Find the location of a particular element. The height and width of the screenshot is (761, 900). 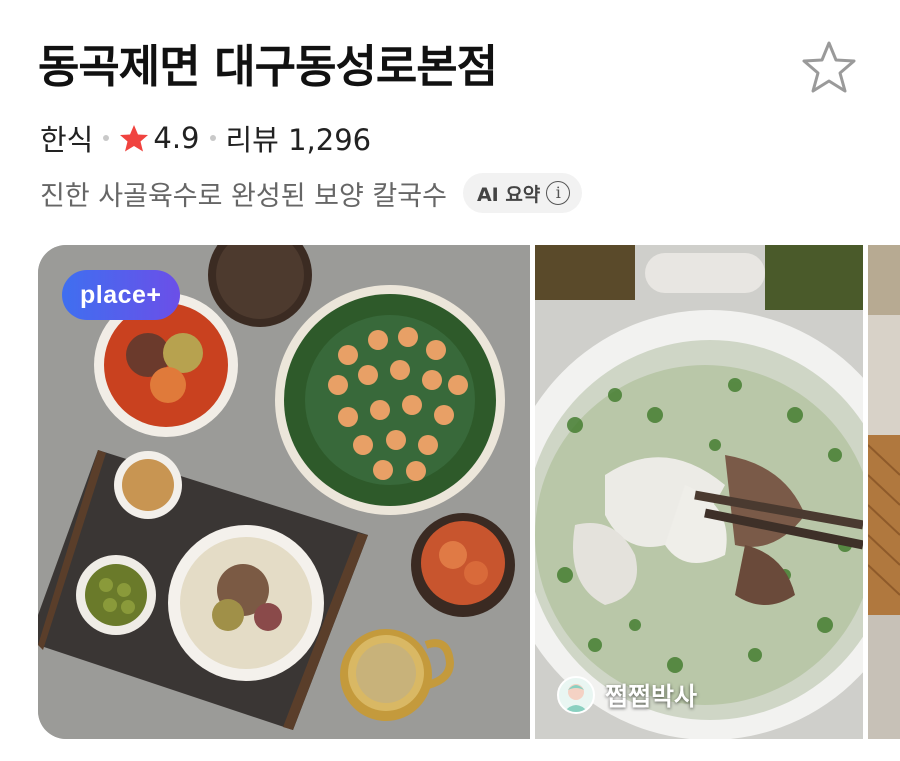

ai-summary-button: AI 요약 i is located at coordinates (522, 193).